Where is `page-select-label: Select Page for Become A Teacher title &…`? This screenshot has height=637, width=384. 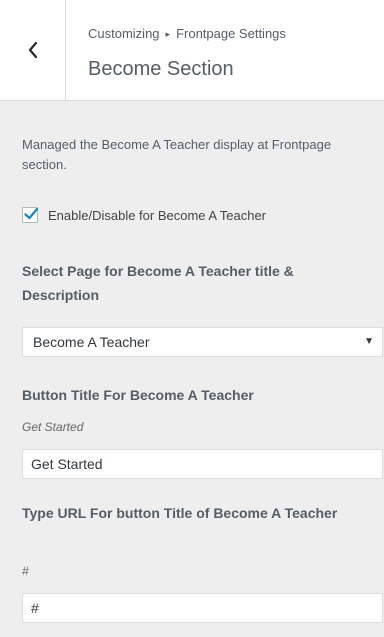 page-select-label: Select Page for Become A Teacher title &… is located at coordinates (158, 283).